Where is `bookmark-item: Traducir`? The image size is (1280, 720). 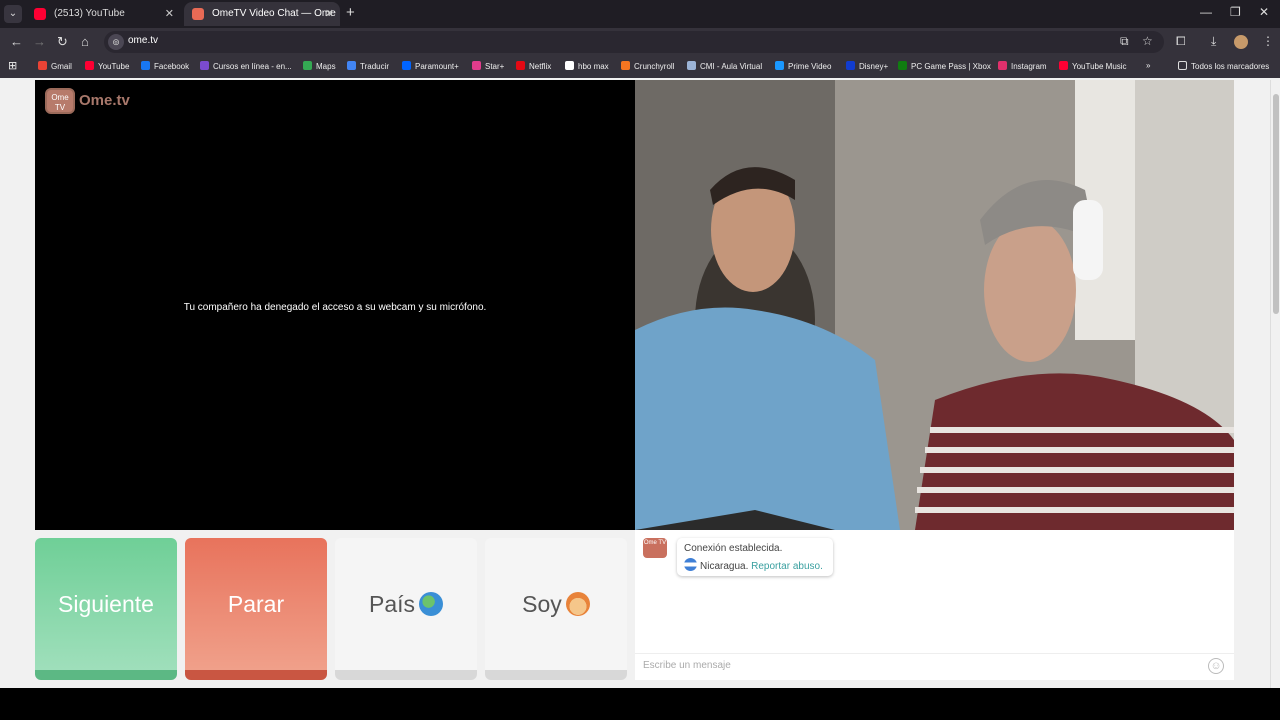 bookmark-item: Traducir is located at coordinates (368, 66).